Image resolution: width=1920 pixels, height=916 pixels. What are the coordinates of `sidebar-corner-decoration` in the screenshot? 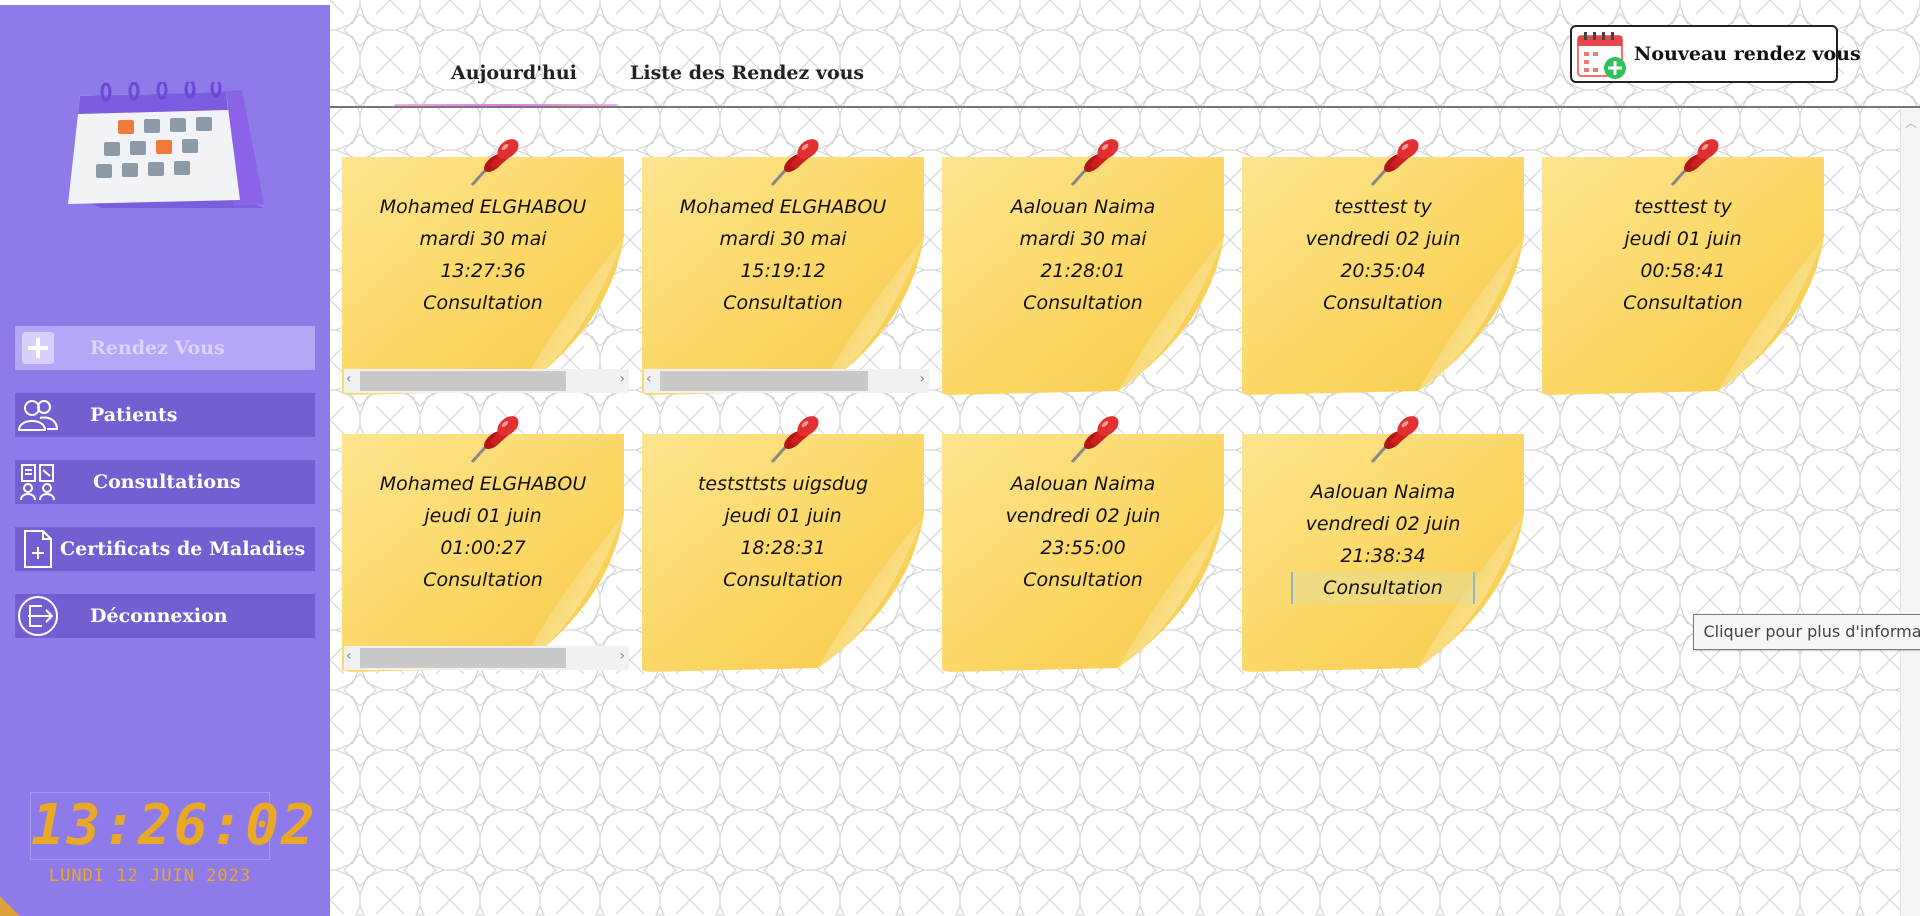 It's located at (10, 906).